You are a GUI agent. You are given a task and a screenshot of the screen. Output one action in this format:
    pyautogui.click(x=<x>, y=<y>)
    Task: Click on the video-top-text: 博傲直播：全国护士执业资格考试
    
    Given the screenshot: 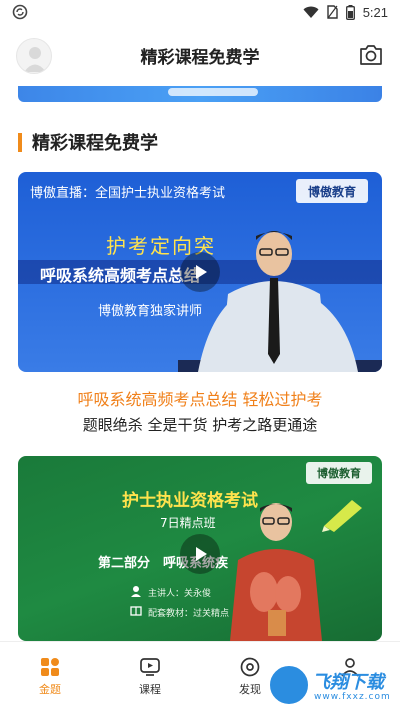 What is the action you would take?
    pyautogui.click(x=128, y=193)
    